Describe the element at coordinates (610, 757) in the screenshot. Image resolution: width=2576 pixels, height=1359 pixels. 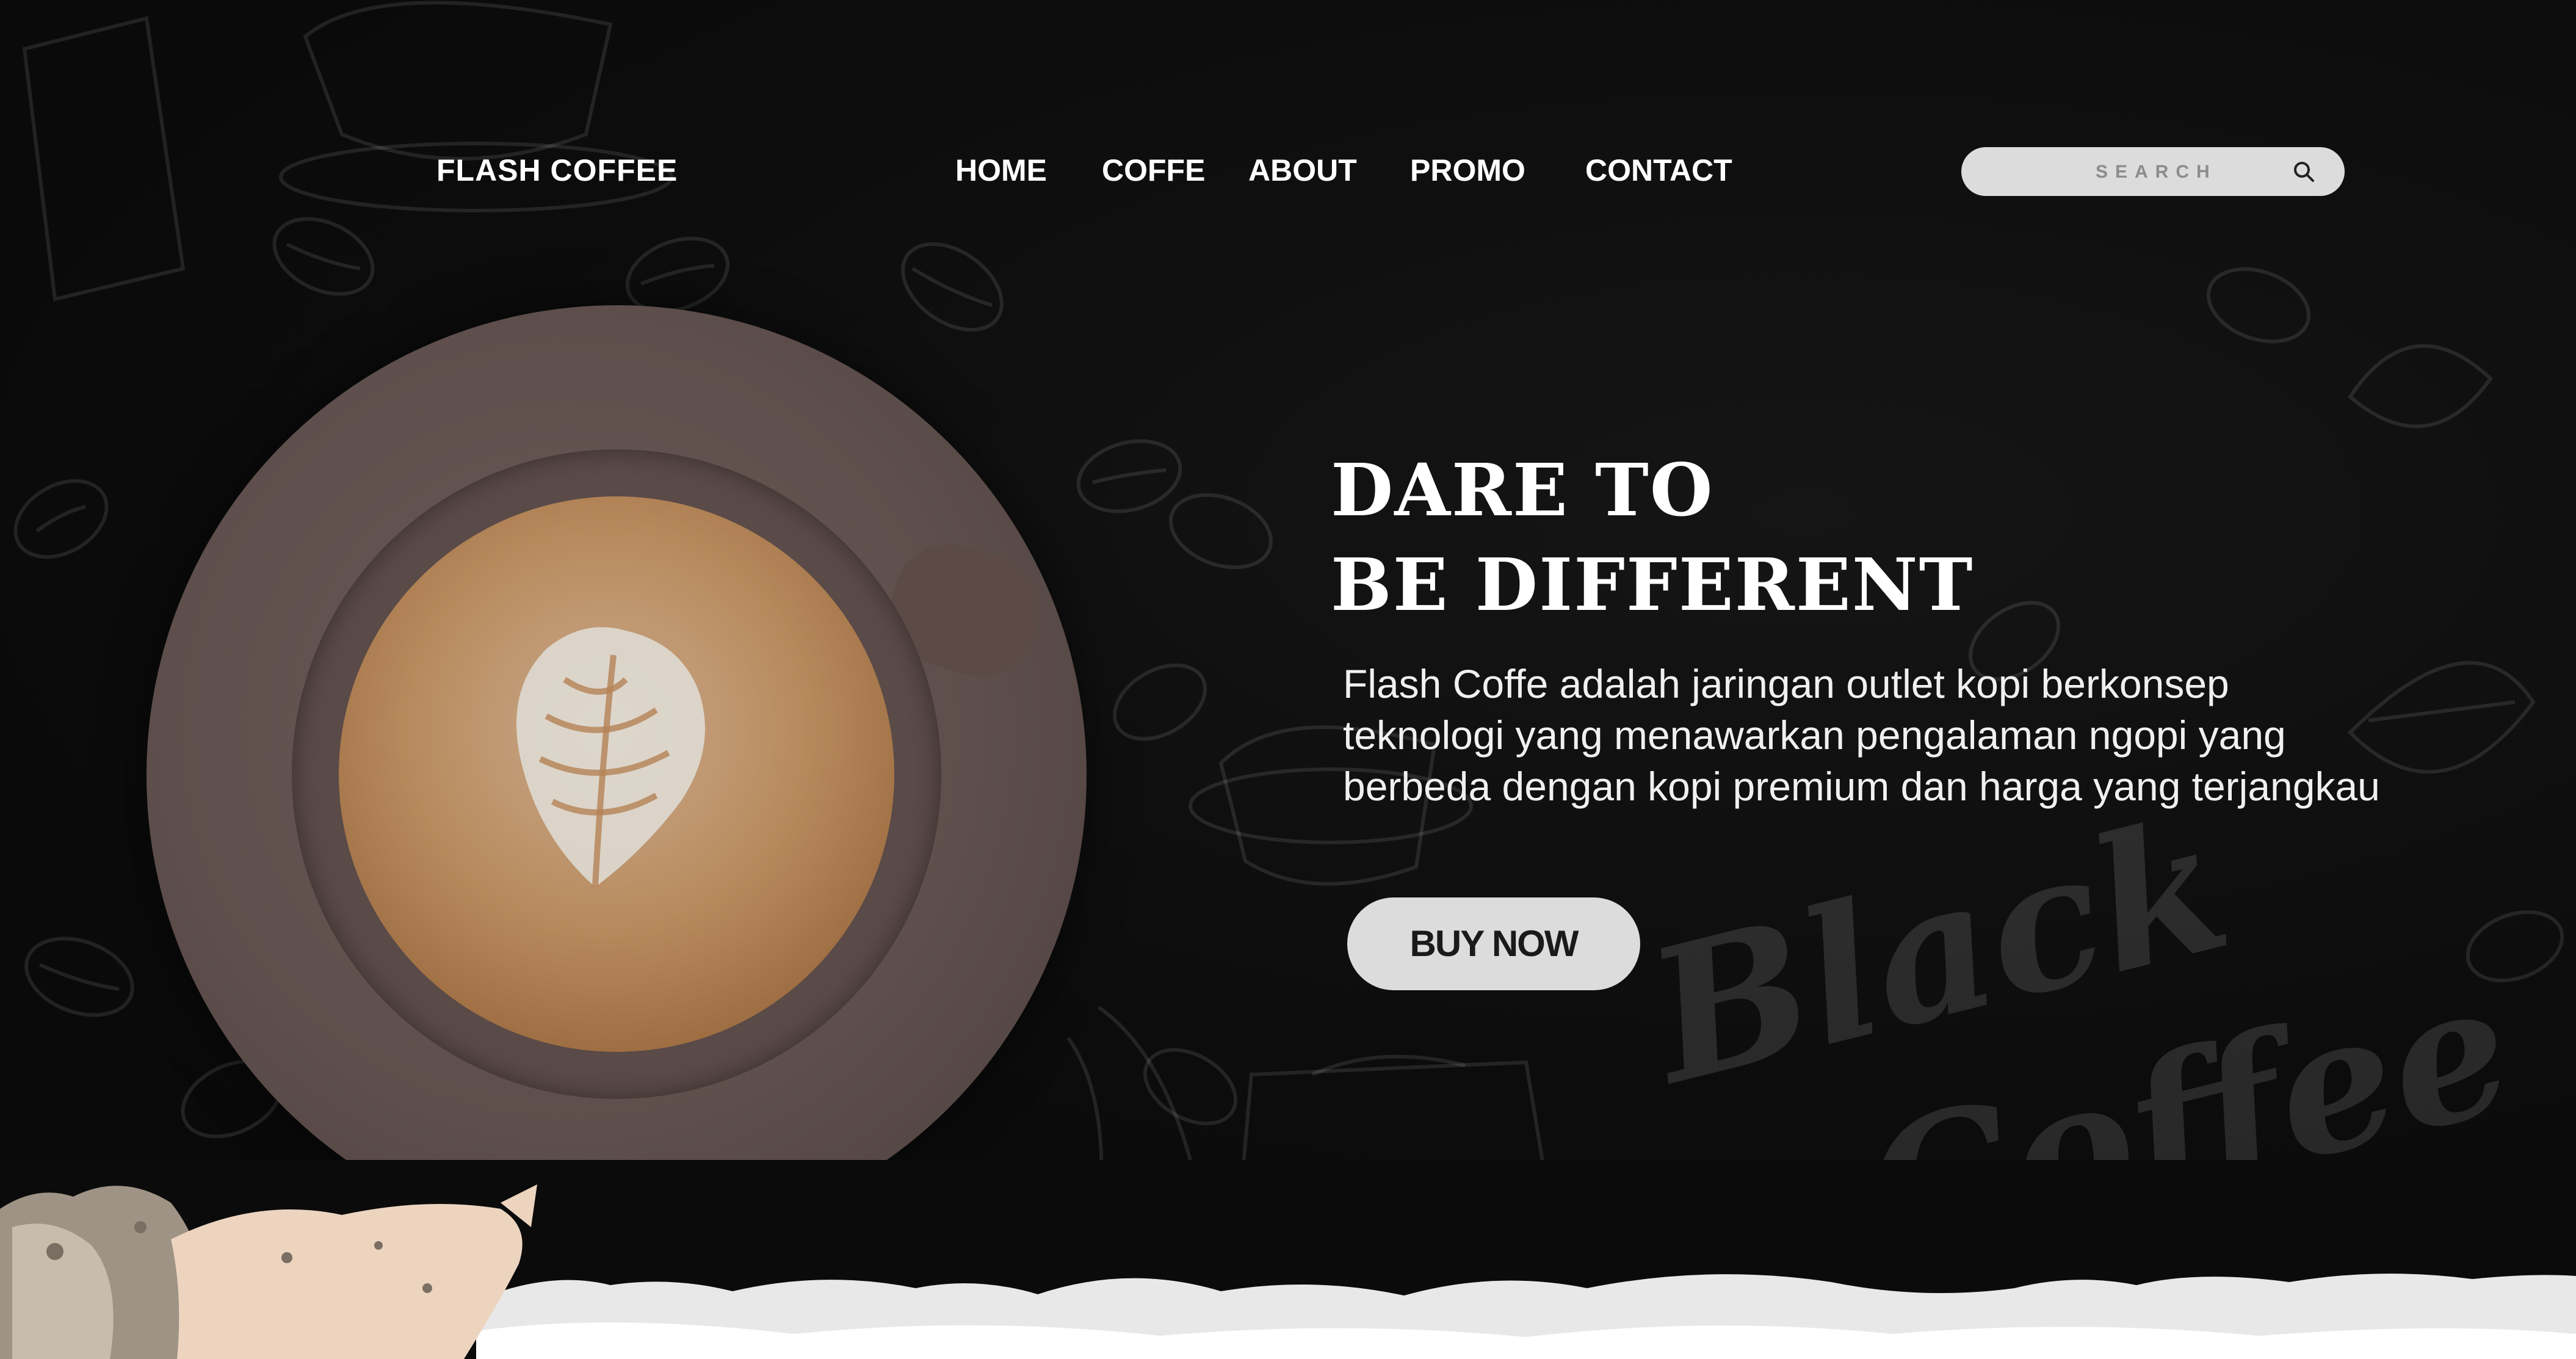
I see `latte-art-image` at that location.